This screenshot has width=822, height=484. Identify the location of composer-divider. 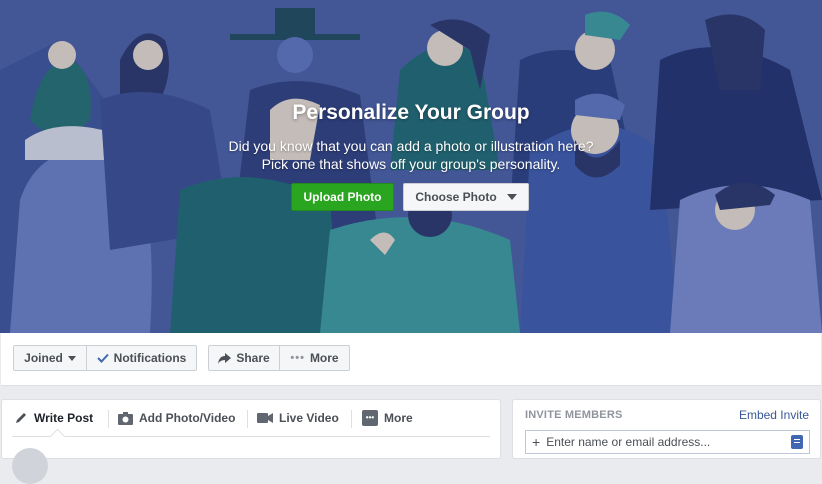
(251, 436).